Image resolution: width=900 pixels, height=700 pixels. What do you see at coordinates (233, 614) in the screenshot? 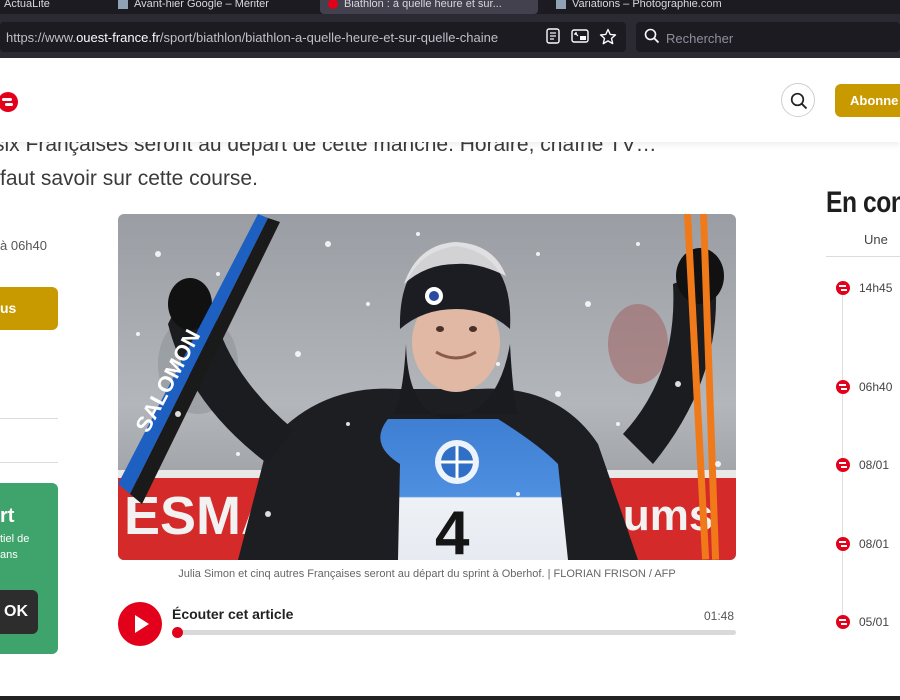
I see `listen-article-label: Écouter cet article` at bounding box center [233, 614].